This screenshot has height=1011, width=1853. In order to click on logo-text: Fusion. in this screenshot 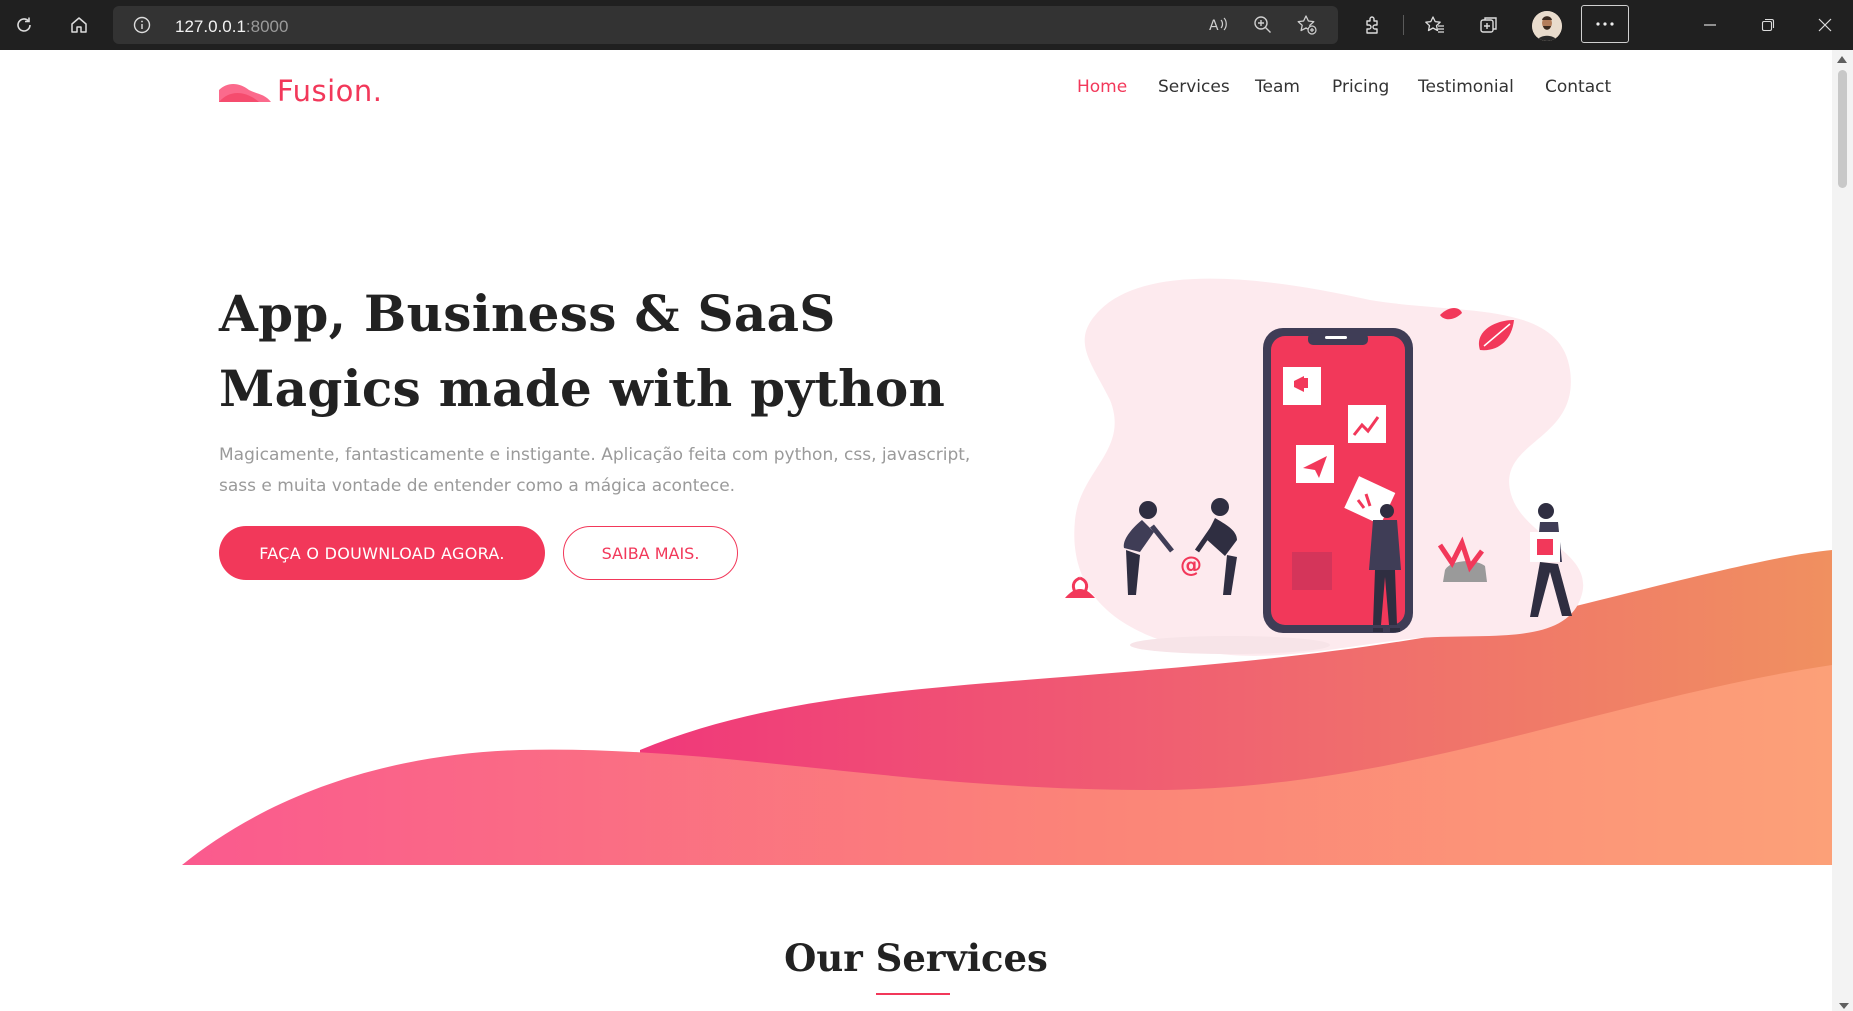, I will do `click(330, 91)`.